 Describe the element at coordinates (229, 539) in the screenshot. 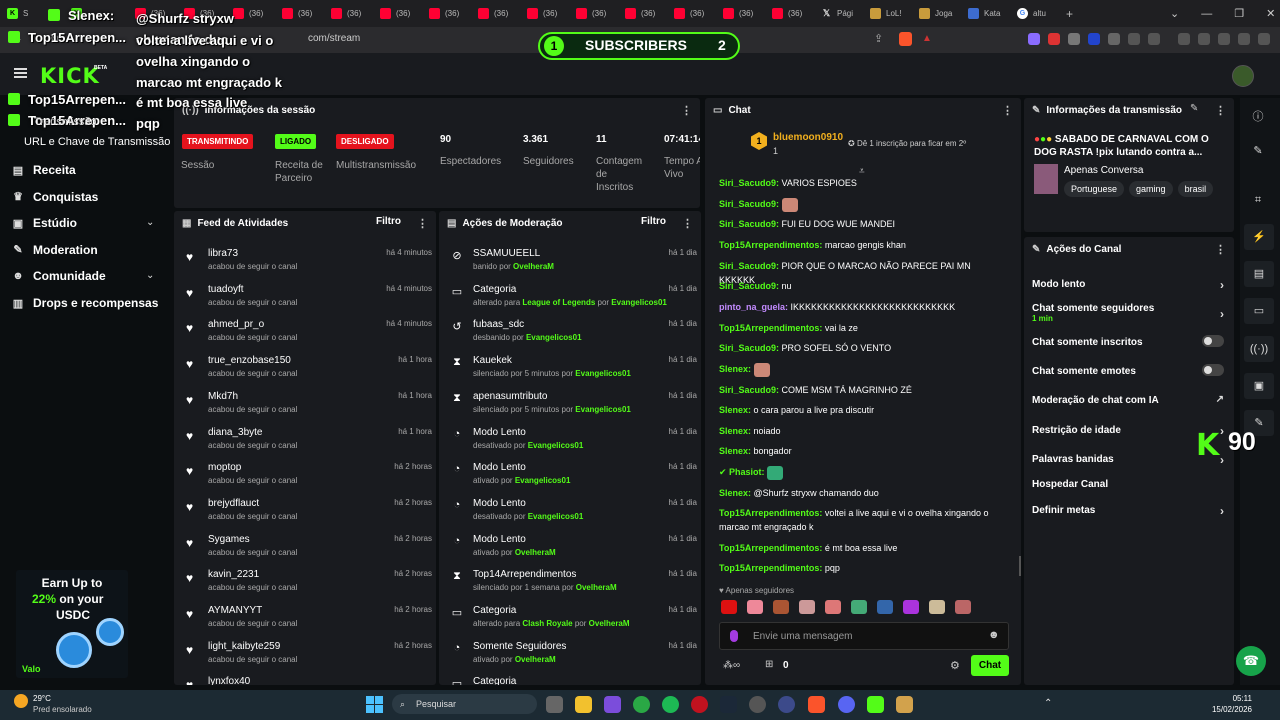

I see `feed-username: Sygames` at that location.